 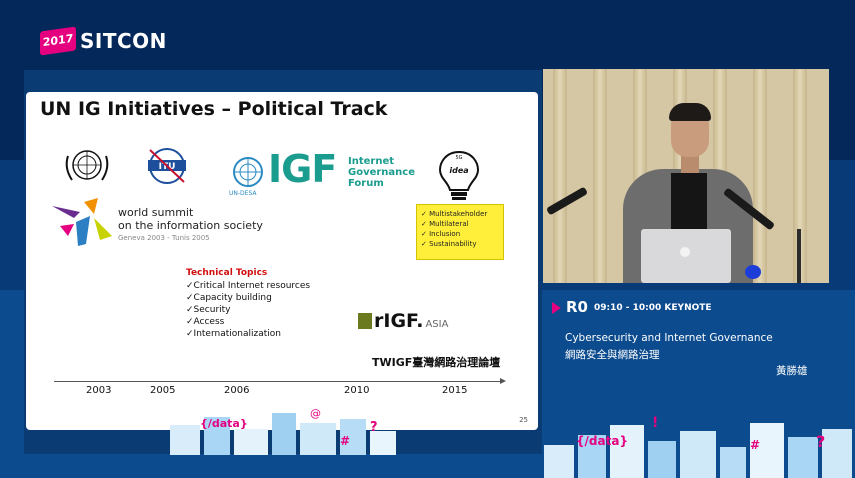 What do you see at coordinates (82, 222) in the screenshot?
I see `wsis-logo-icon` at bounding box center [82, 222].